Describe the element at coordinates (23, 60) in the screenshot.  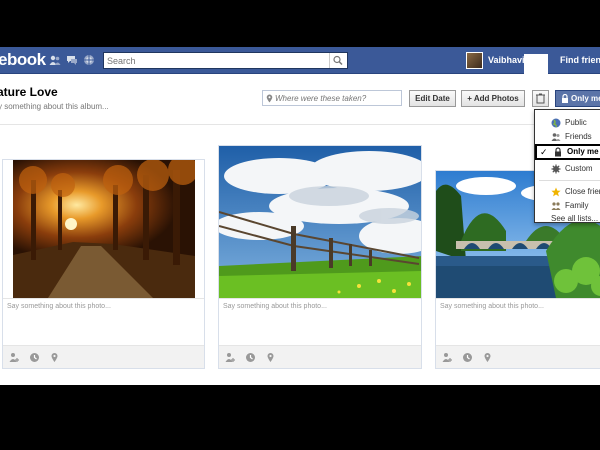
I see `facebook-logo: ebook` at that location.